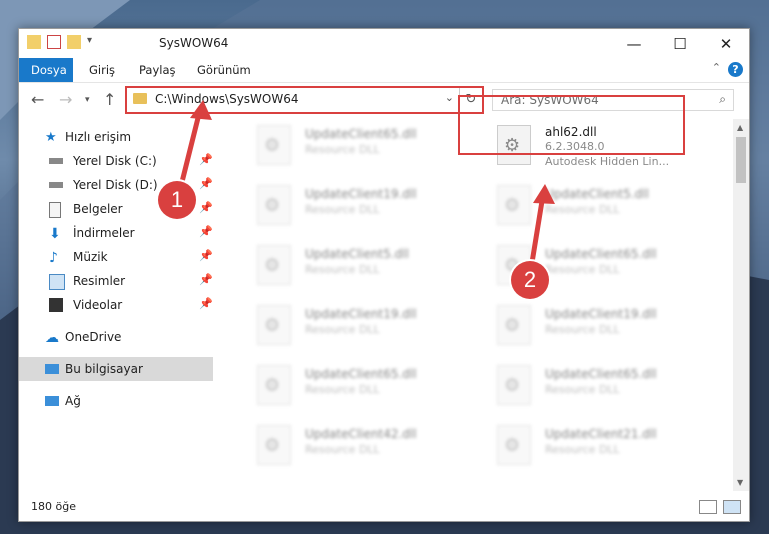 The height and width of the screenshot is (534, 769). Describe the element at coordinates (720, 507) in the screenshot. I see `view-switcher` at that location.